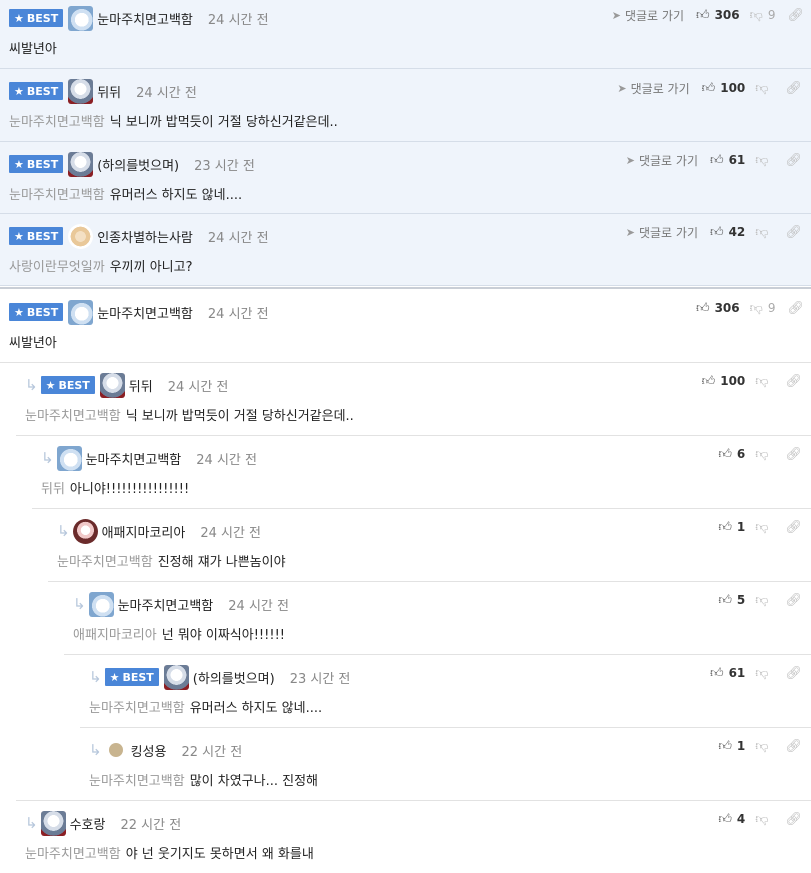 This screenshot has height=873, width=811. Describe the element at coordinates (115, 489) in the screenshot. I see `comment-text: 뒤뒤 아니야!!!!!!!!!!!!!!!!` at that location.